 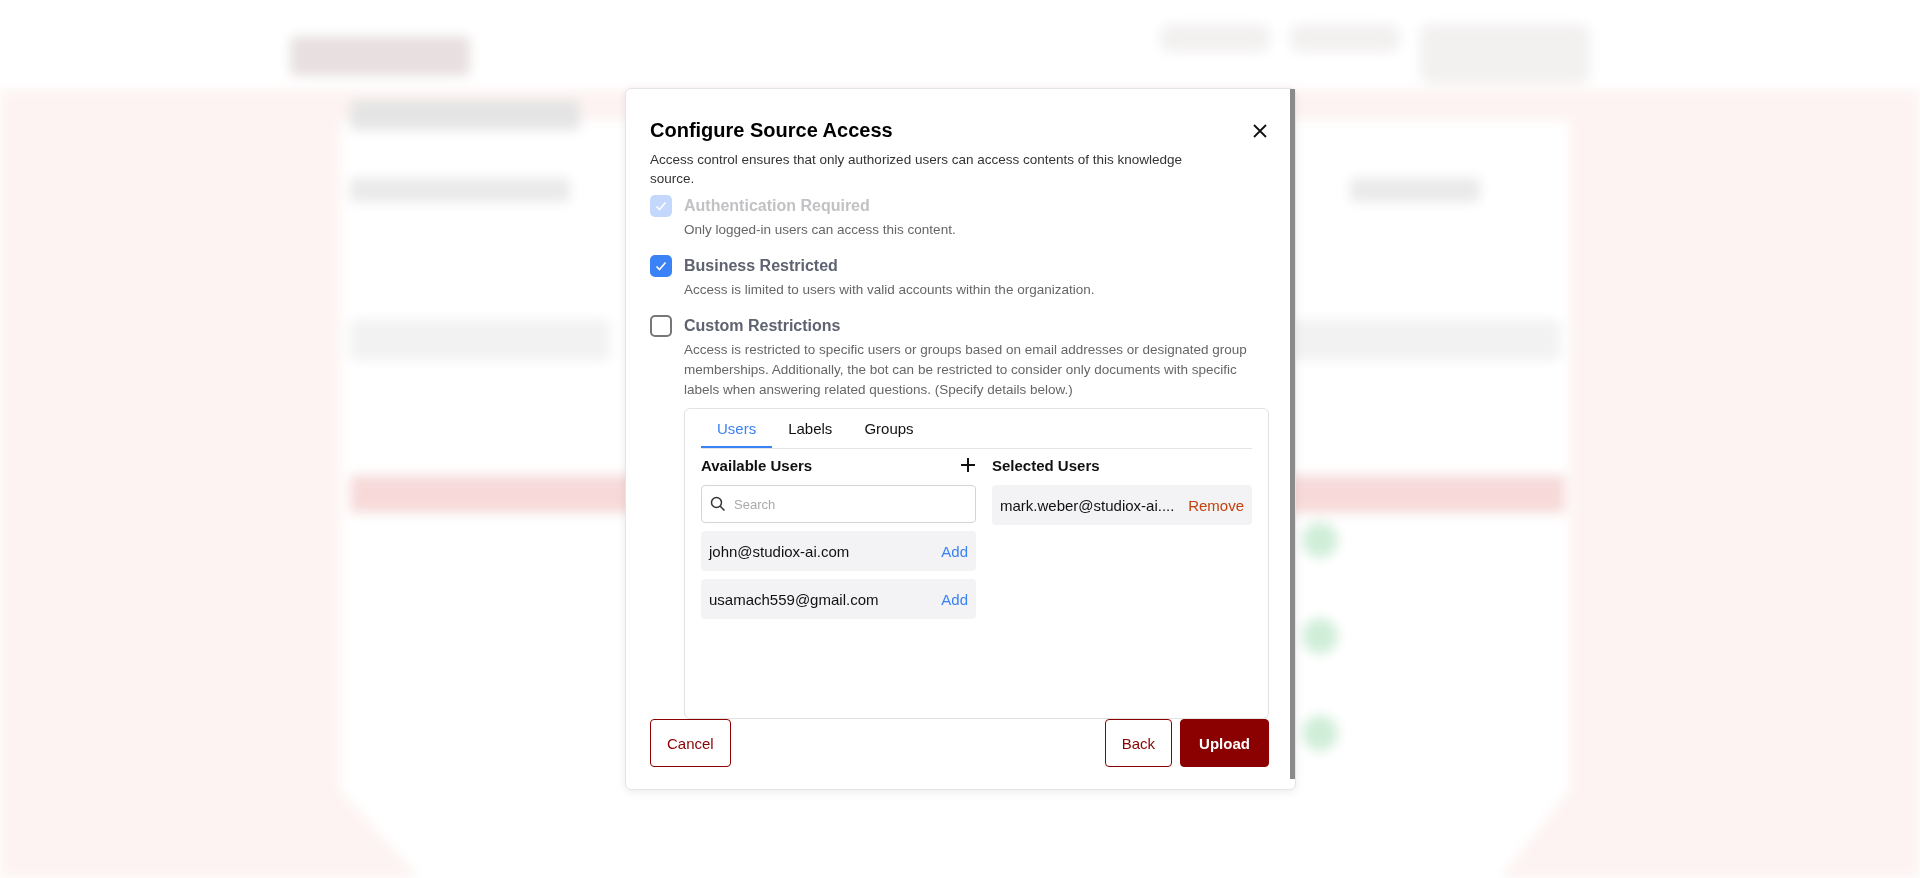 I want to click on option-description: Access is restricted to specific users or groups based on email addresses or designated group memberships. Additionally, the bot can be restricted to consider only documents with specific labels when answering related questions. (Specify details below.), so click(x=966, y=370).